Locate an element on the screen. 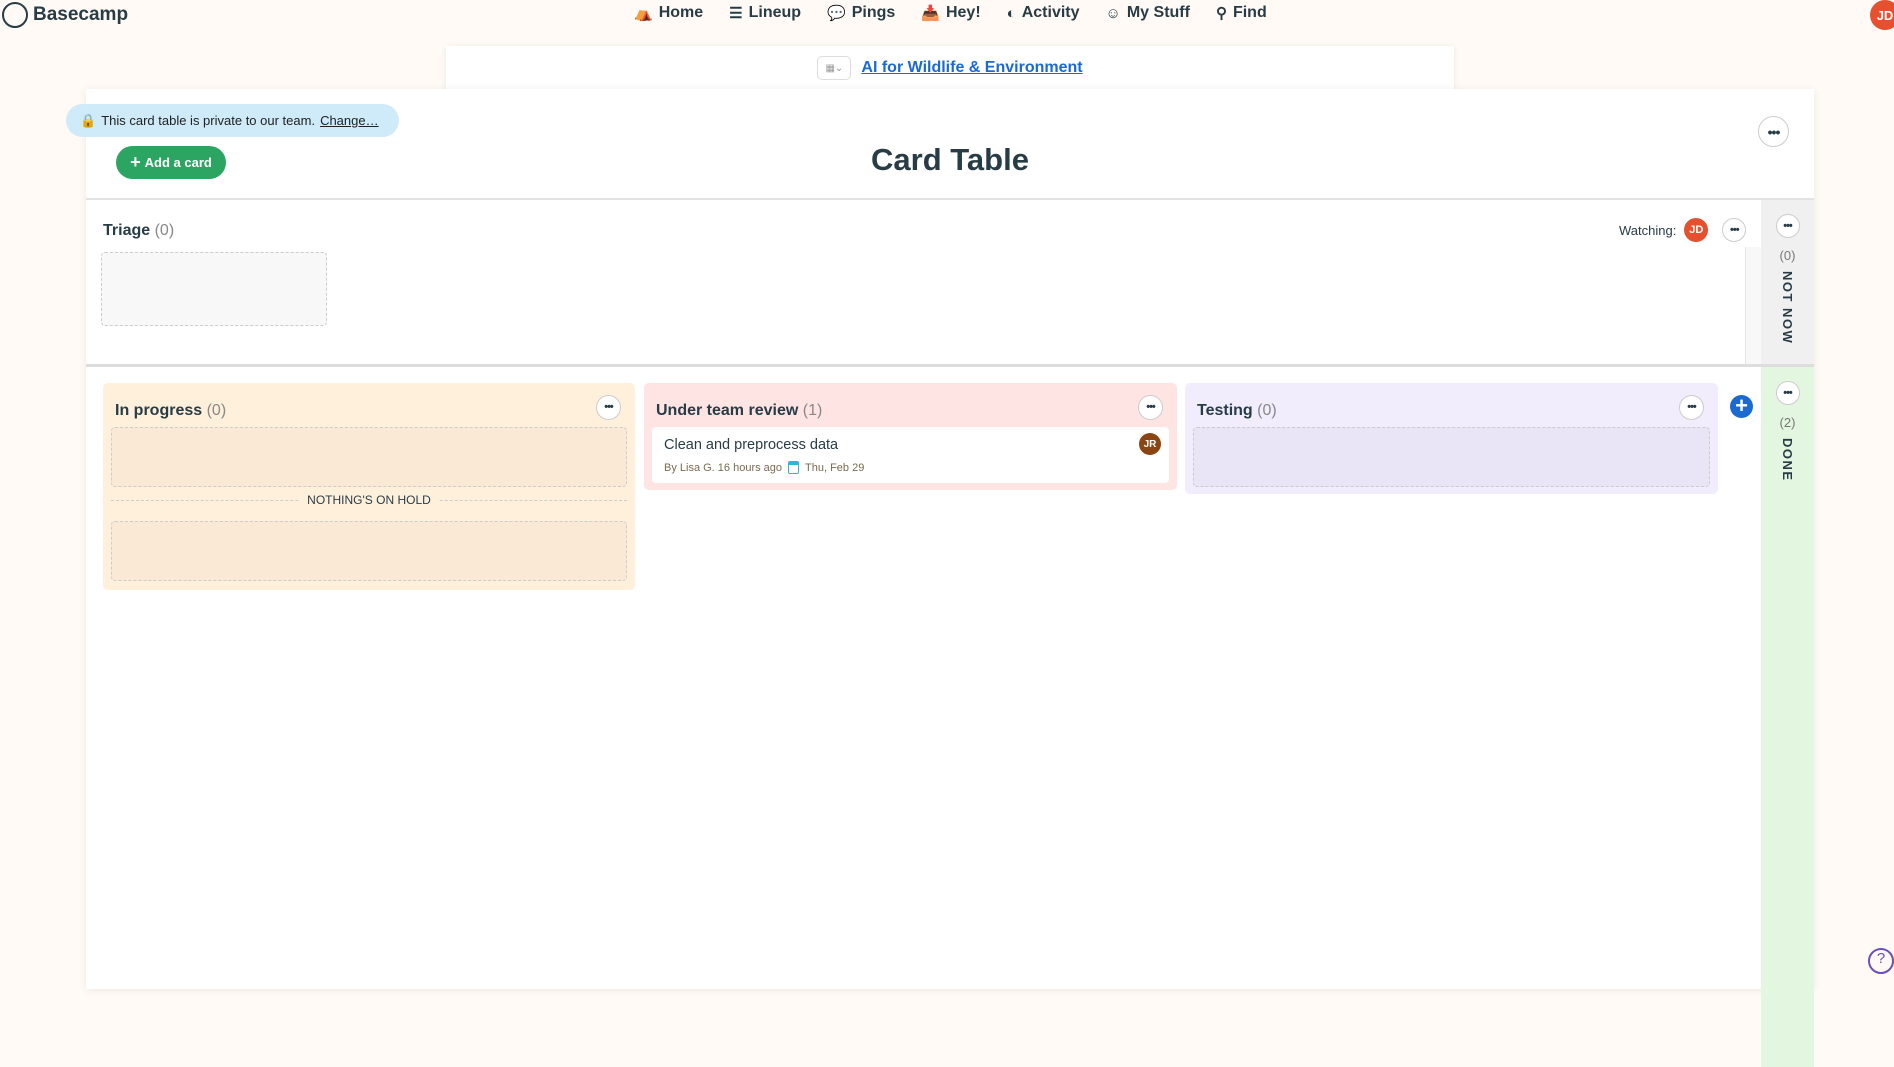 The width and height of the screenshot is (1894, 1067). on-hold-label: NOTHING'S ON HOLD is located at coordinates (369, 500).